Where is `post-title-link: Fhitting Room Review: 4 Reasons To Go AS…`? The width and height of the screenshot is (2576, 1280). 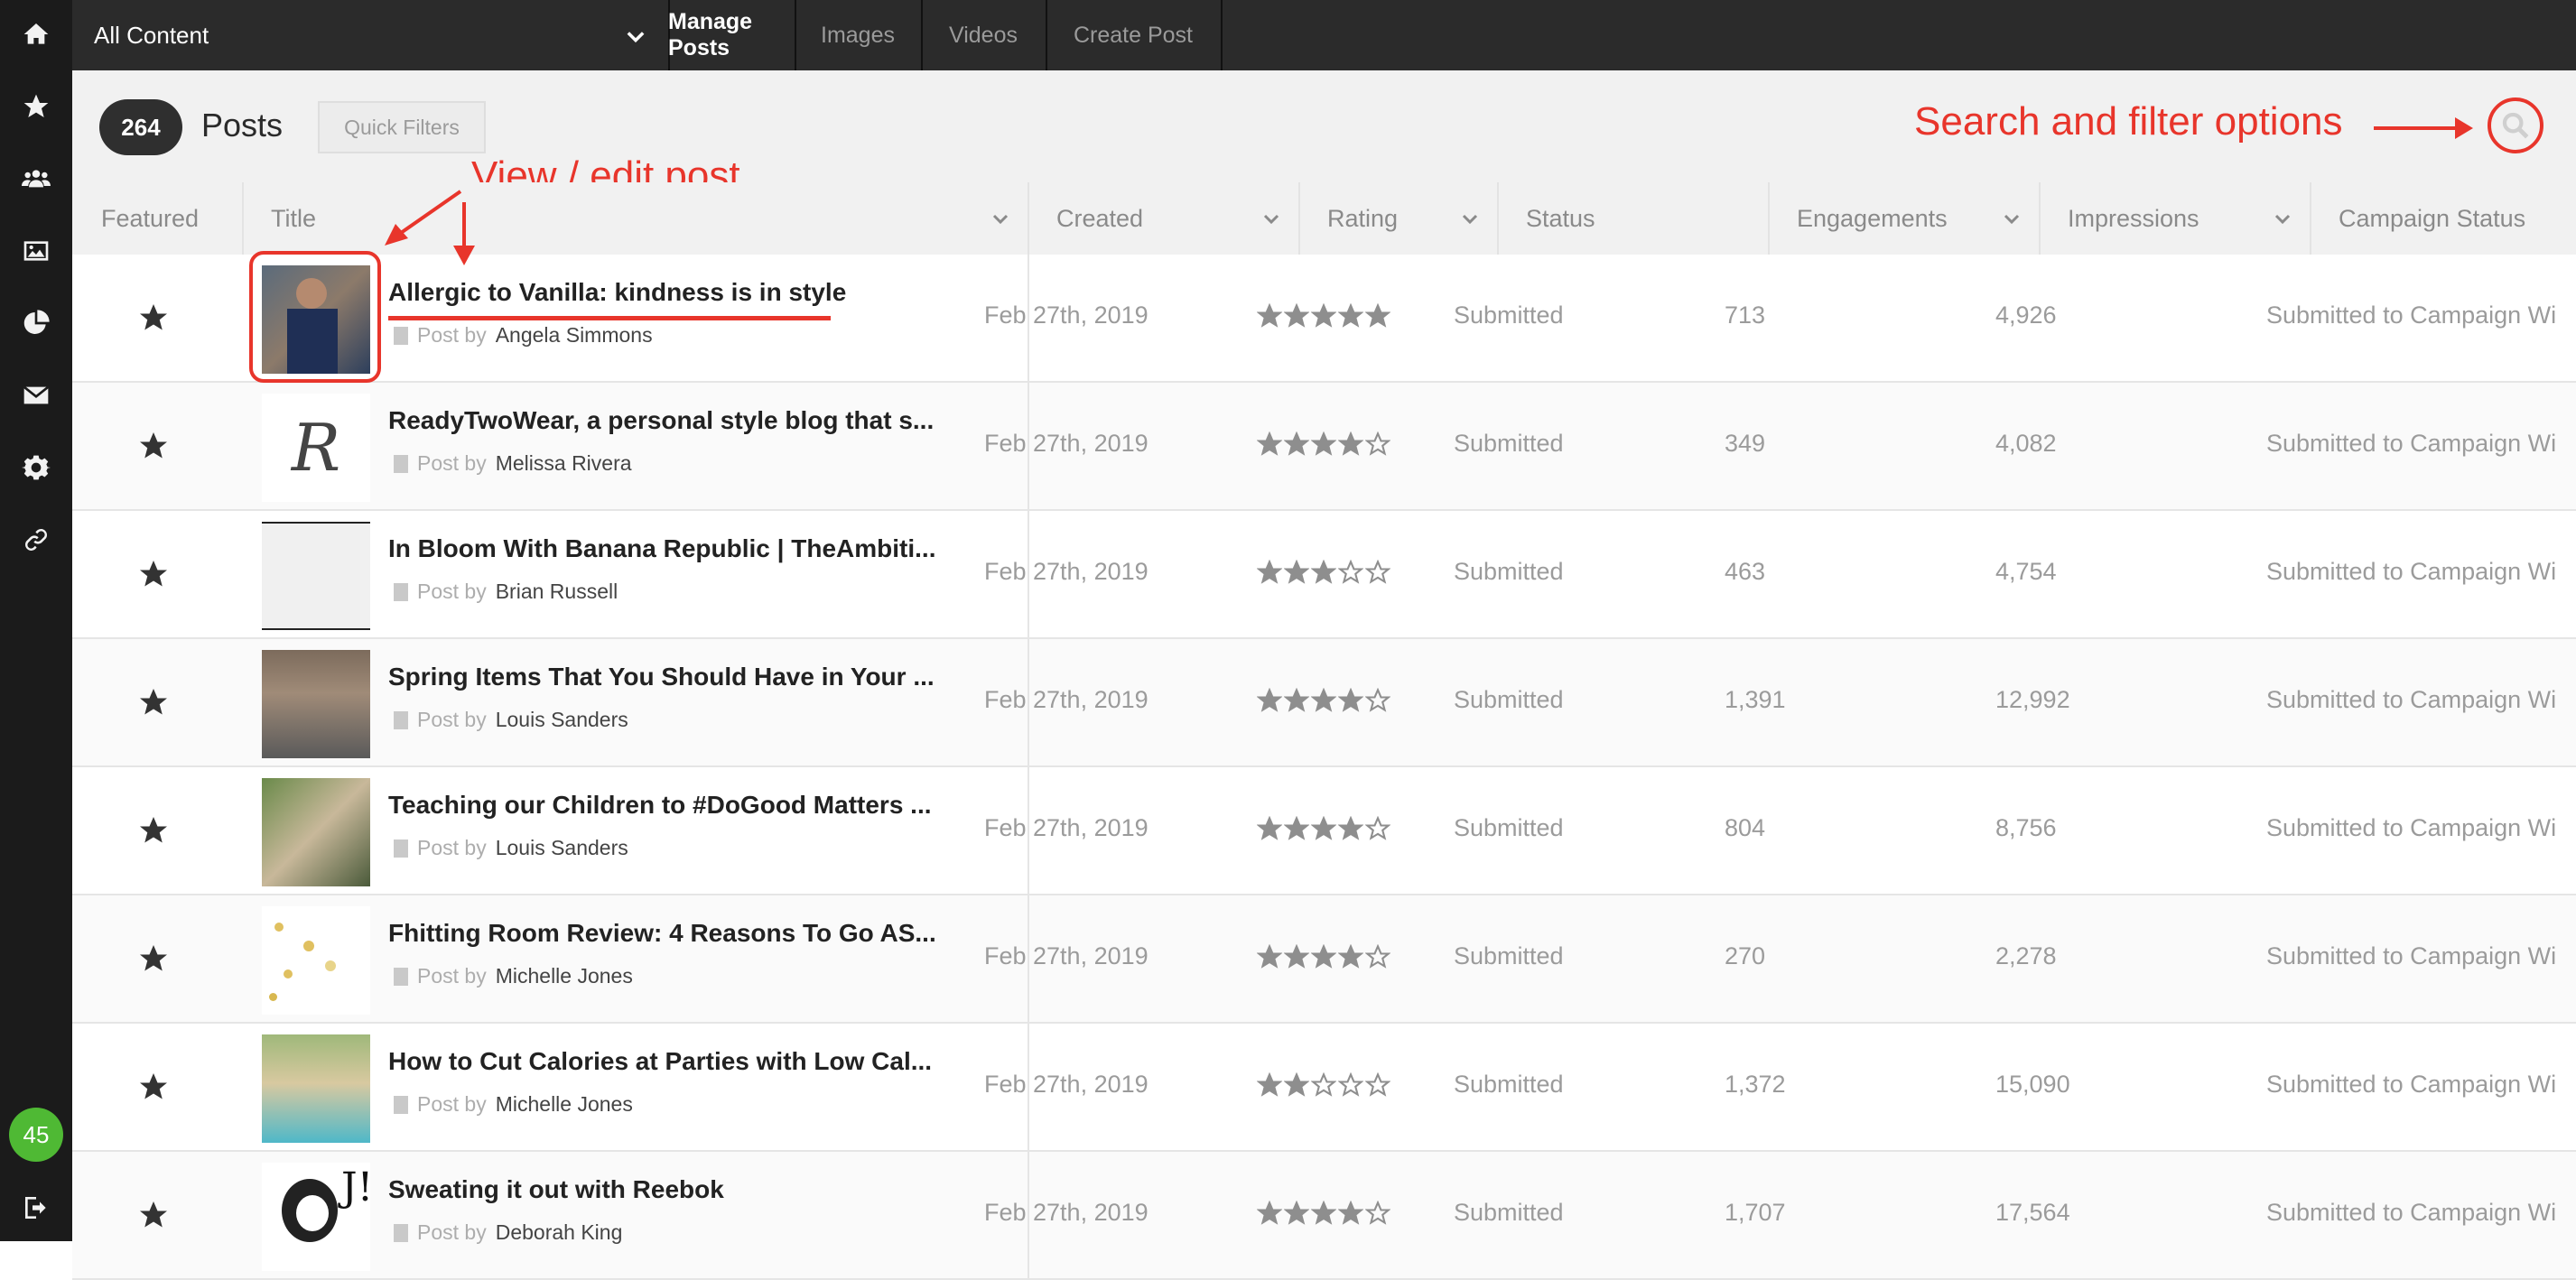
post-title-link: Fhitting Room Review: 4 Reasons To Go AS… is located at coordinates (699, 934).